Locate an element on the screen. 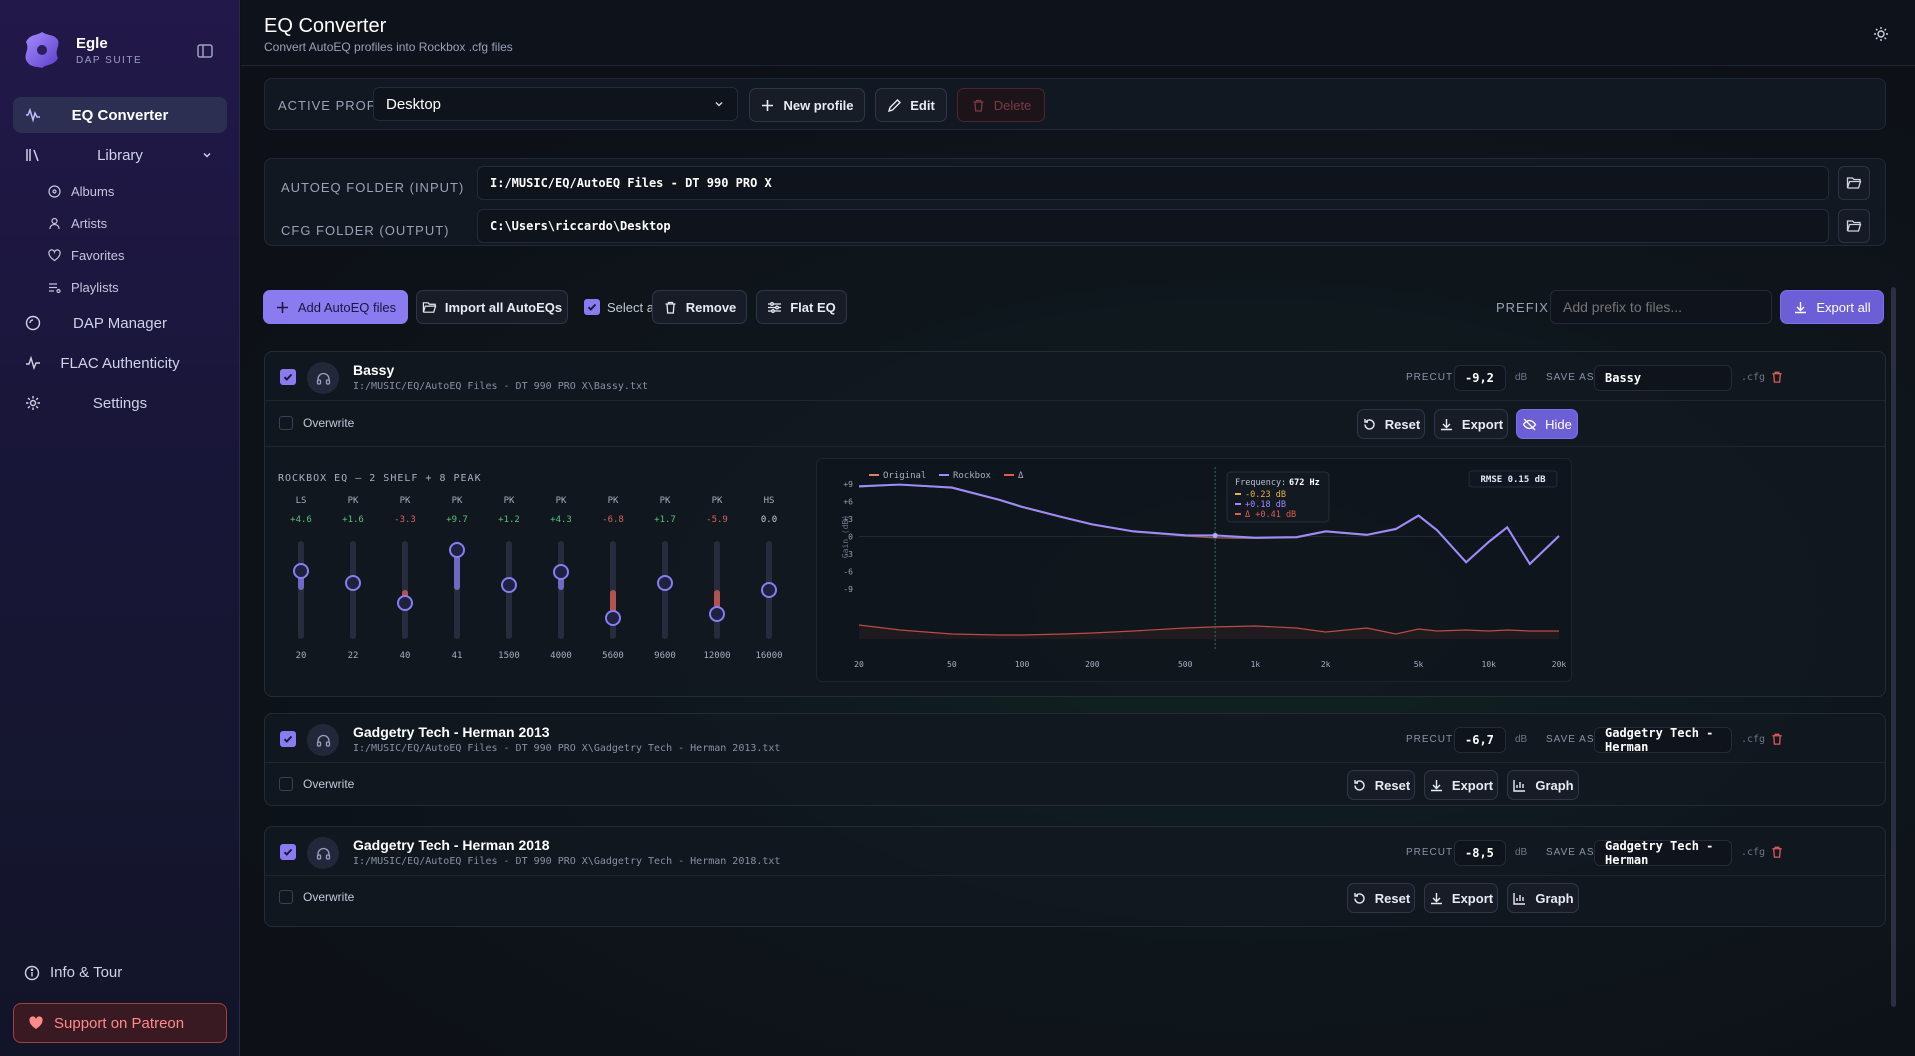  nav-playlists: Playlists is located at coordinates (83, 287).